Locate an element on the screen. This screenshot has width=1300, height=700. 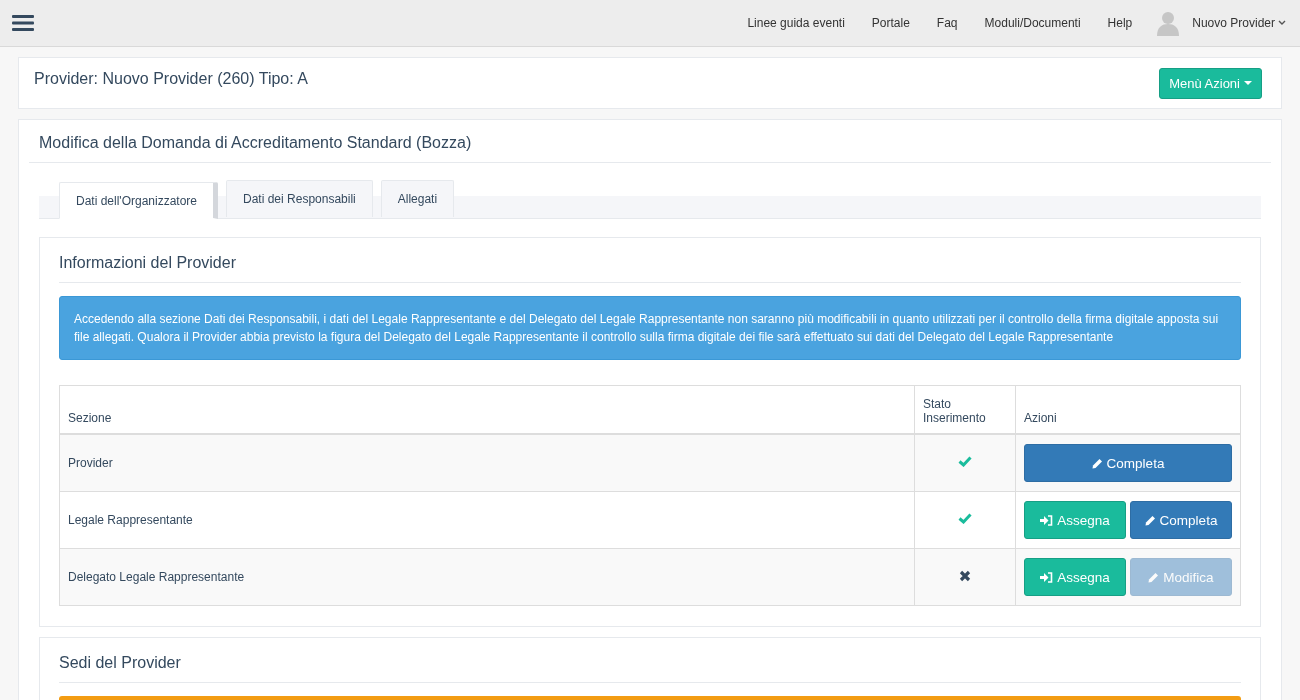
nav-link: Linee guida eventi is located at coordinates (796, 23).